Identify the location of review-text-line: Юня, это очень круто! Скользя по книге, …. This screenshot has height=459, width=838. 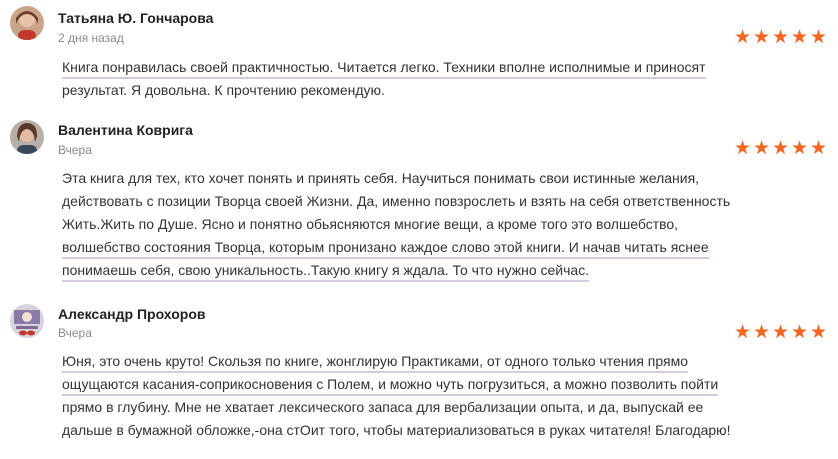
(375, 363).